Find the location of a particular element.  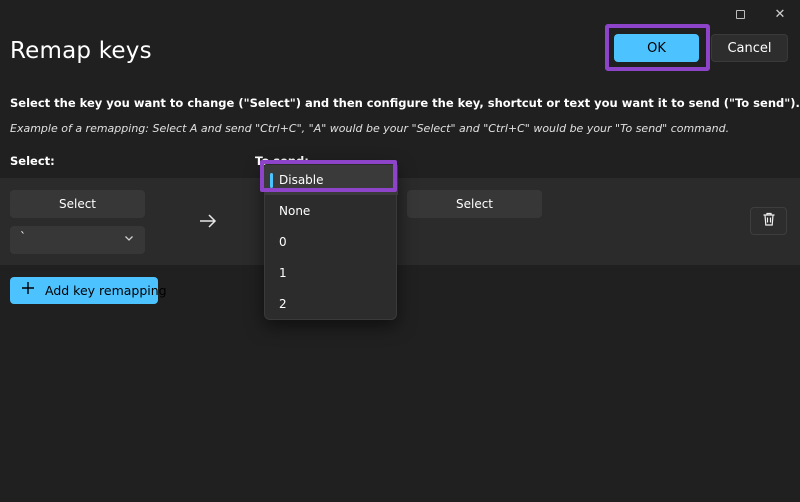

add-key-remapping-button: Add key remapping is located at coordinates (88, 290).